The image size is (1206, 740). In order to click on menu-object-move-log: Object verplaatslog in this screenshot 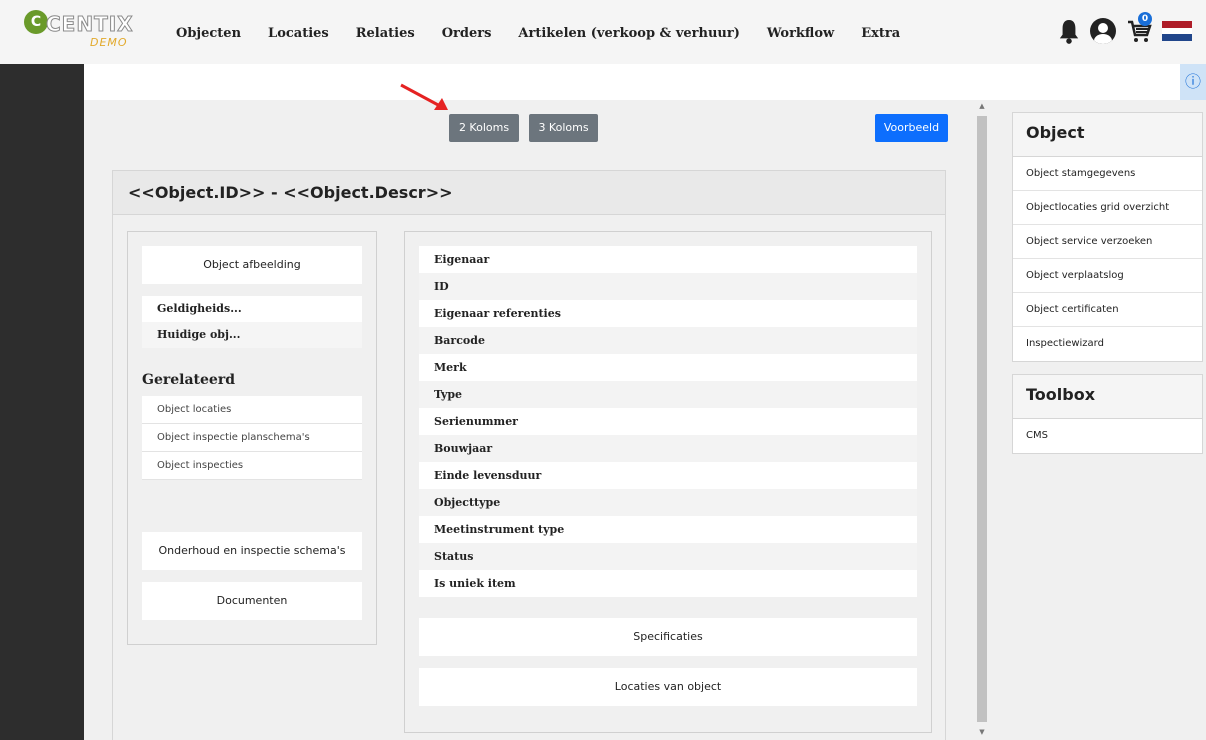, I will do `click(1107, 276)`.